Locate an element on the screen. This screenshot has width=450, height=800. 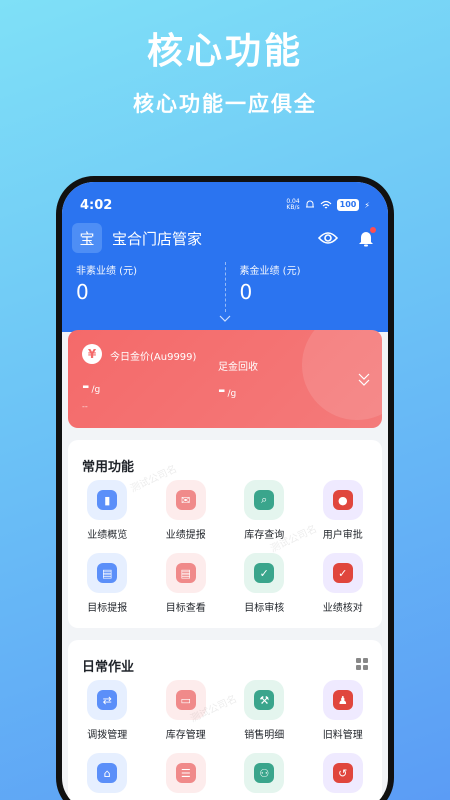
function-tile: ☰ is located at coordinates (185, 773).